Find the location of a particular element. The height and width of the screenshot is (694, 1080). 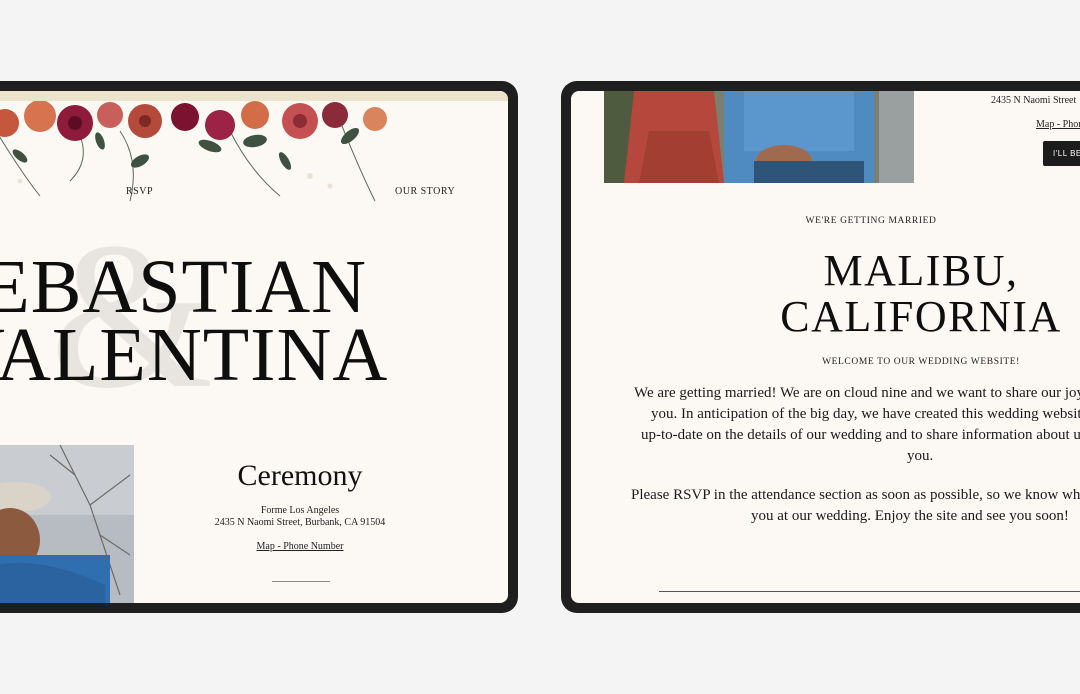

location-title-line2: CALIFORNIA is located at coordinates (921, 316).